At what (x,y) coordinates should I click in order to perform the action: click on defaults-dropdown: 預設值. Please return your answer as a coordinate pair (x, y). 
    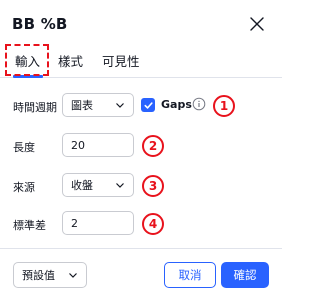
    Looking at the image, I should click on (50, 275).